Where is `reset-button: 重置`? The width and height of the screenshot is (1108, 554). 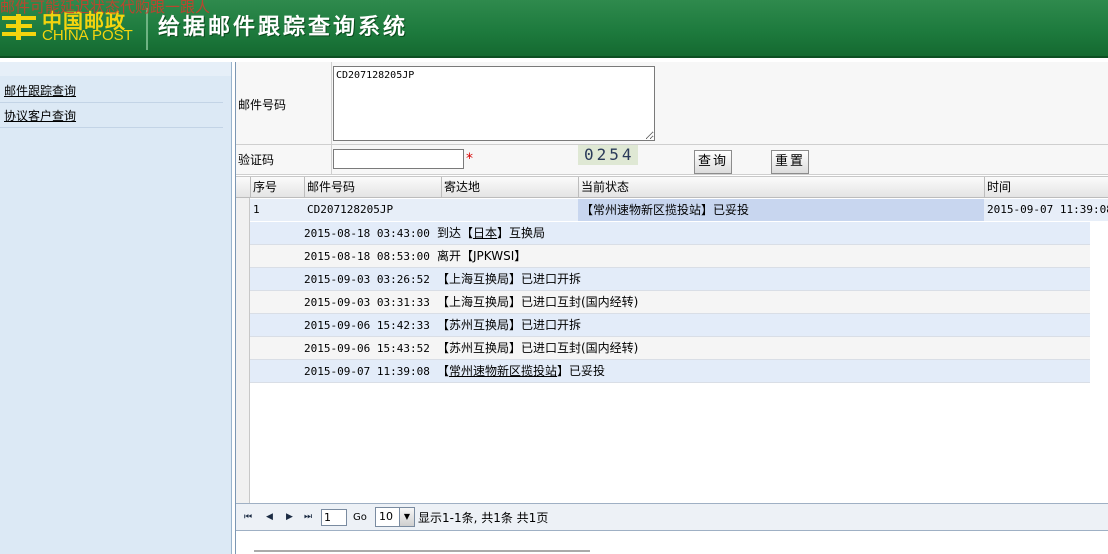 reset-button: 重置 is located at coordinates (790, 162).